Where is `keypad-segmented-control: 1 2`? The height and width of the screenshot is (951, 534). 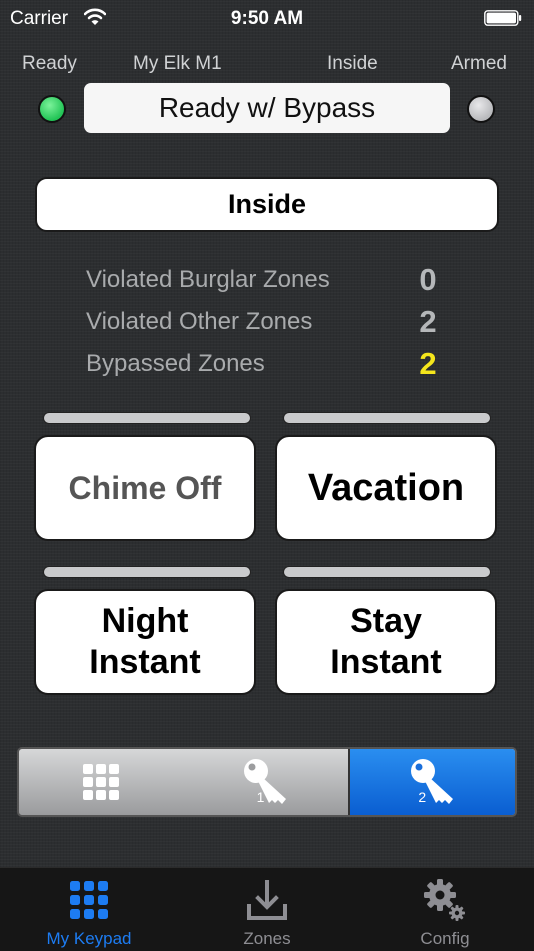
keypad-segmented-control: 1 2 is located at coordinates (267, 782).